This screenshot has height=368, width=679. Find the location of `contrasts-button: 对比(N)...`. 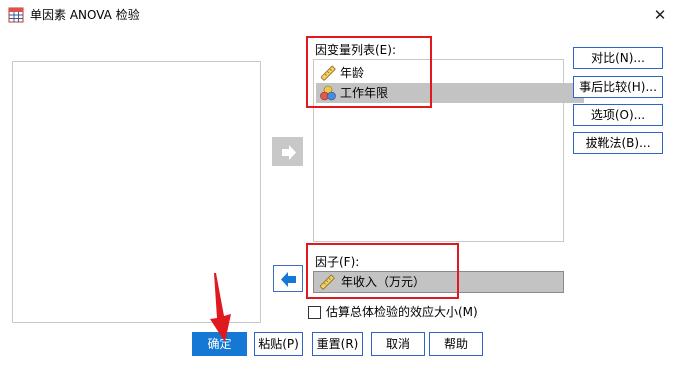

contrasts-button: 对比(N)... is located at coordinates (618, 58).